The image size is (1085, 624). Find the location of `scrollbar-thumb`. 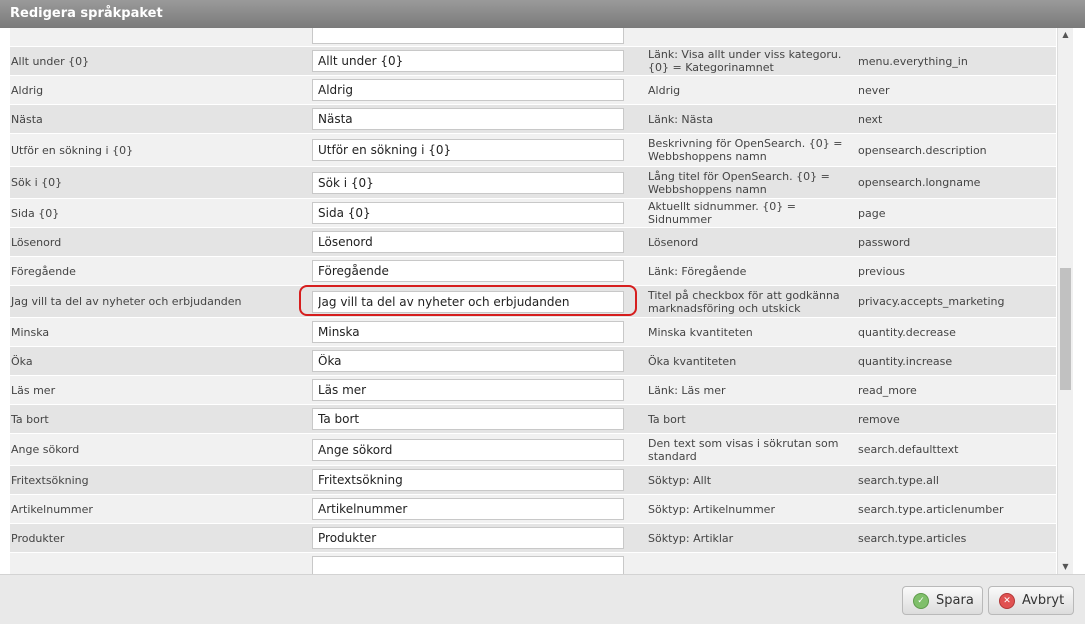

scrollbar-thumb is located at coordinates (1065, 329).